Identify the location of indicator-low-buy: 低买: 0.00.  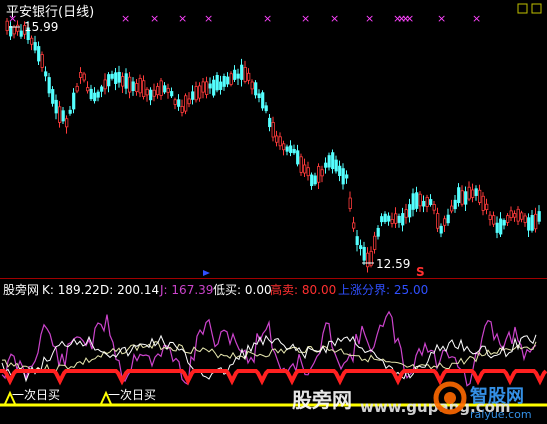
(242, 290).